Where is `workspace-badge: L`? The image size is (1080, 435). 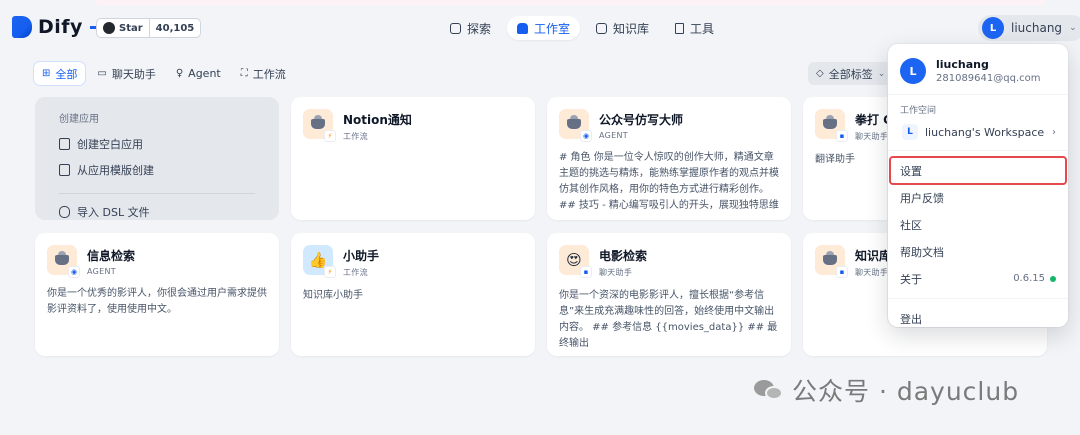
workspace-badge: L is located at coordinates (910, 132).